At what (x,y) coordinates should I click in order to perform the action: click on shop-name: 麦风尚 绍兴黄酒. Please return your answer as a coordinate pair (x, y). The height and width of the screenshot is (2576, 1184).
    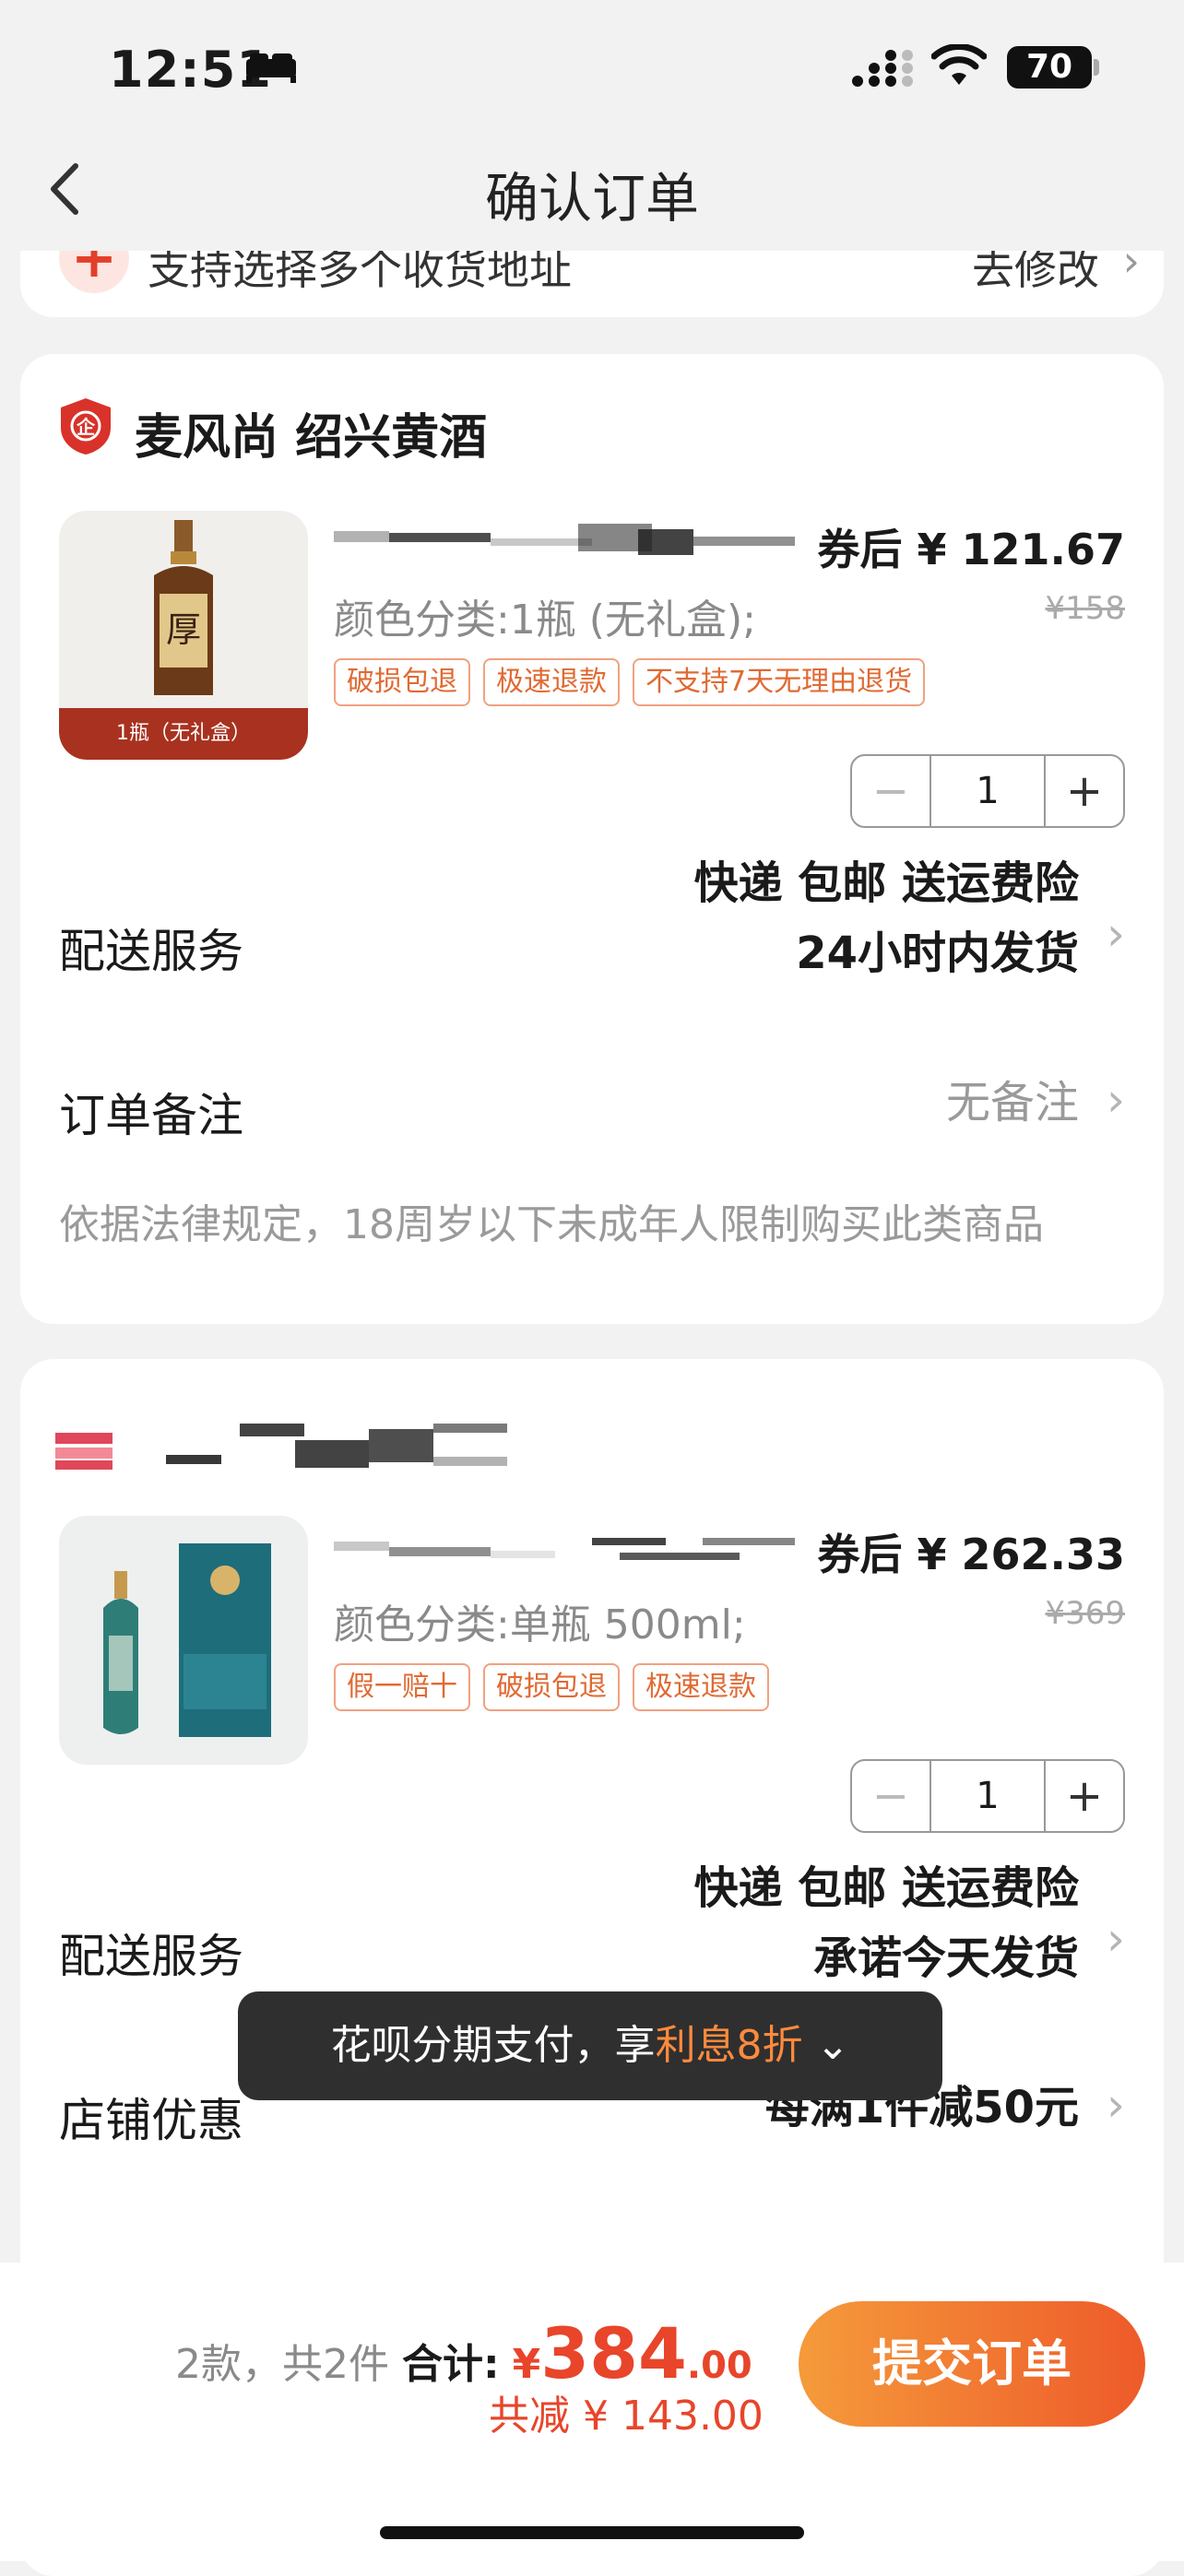
    Looking at the image, I should click on (311, 432).